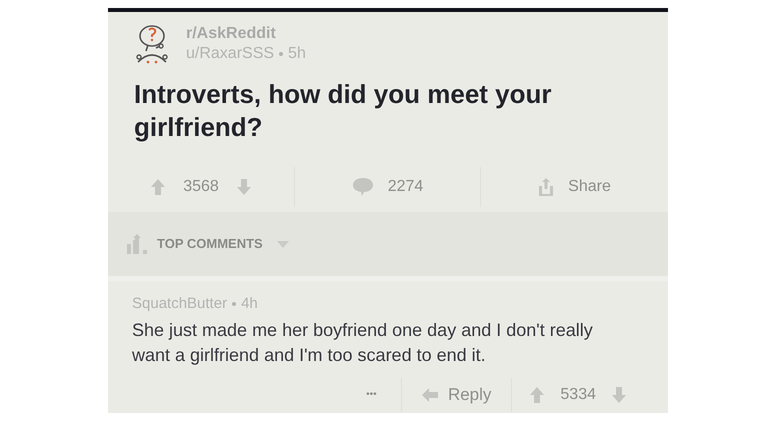 This screenshot has height=434, width=768. Describe the element at coordinates (430, 395) in the screenshot. I see `reply-arrow-icon` at that location.